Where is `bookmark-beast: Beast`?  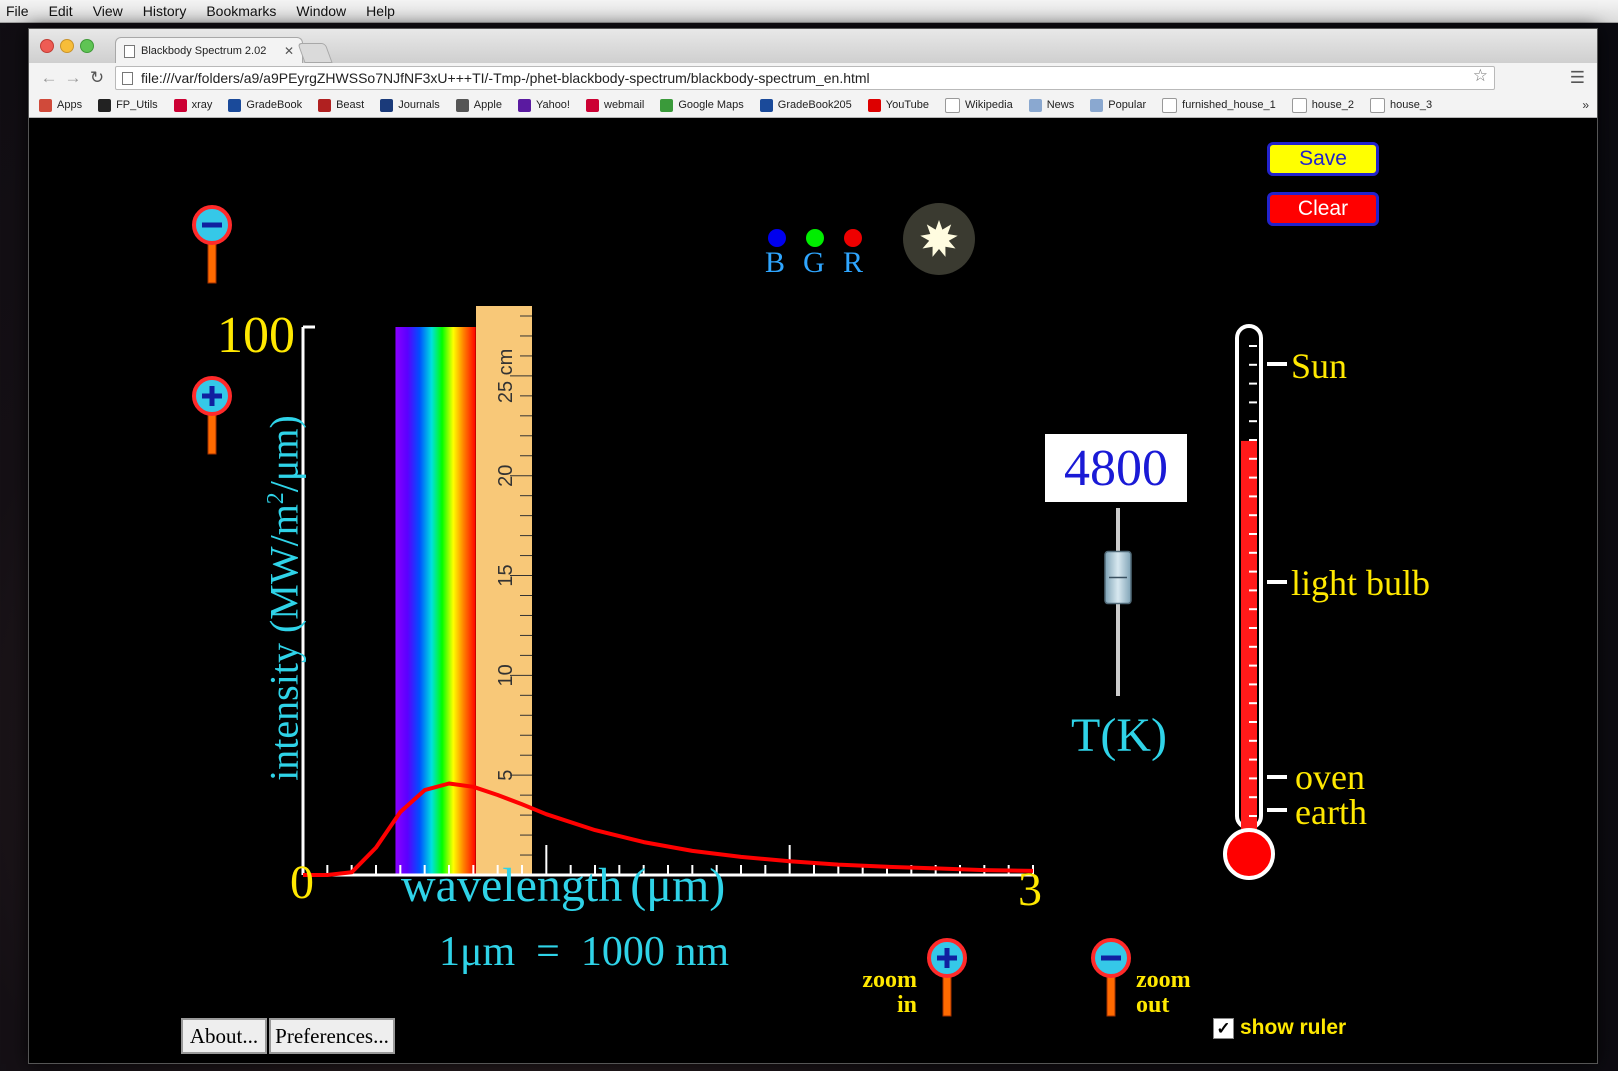
bookmark-beast: Beast is located at coordinates (341, 105).